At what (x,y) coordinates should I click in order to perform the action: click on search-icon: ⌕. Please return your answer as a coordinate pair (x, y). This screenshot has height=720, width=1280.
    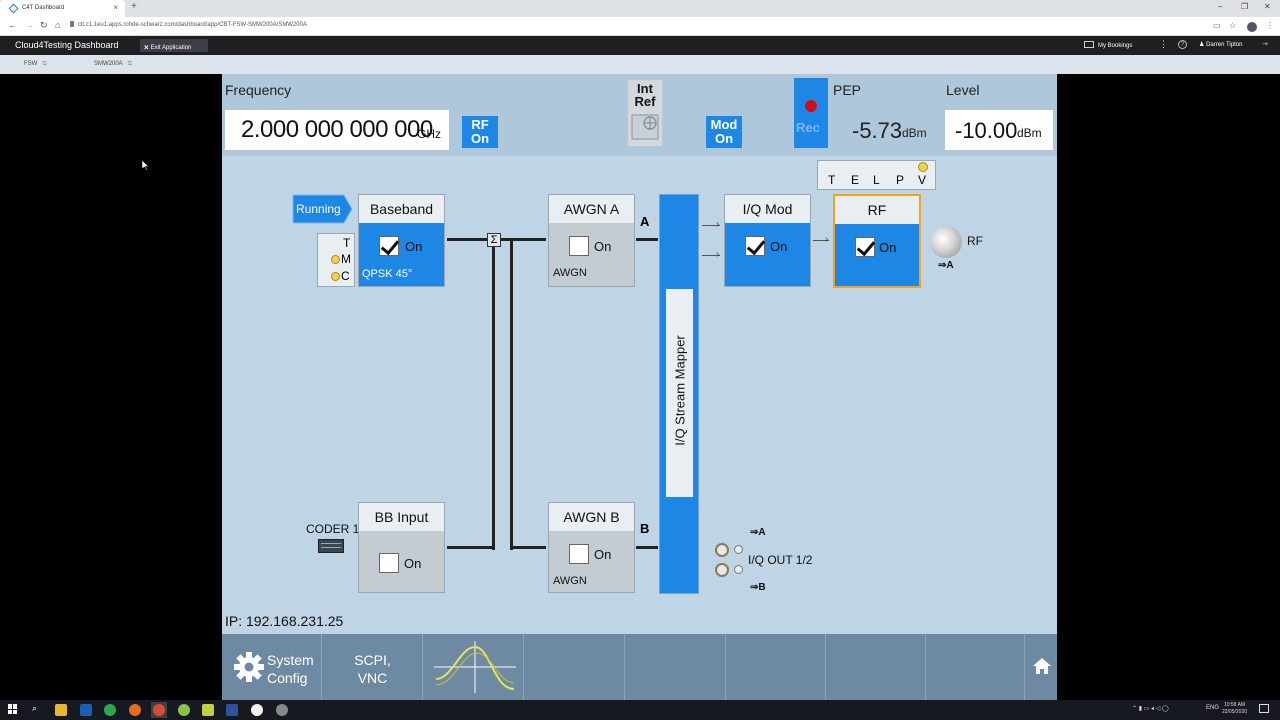
    Looking at the image, I should click on (34, 708).